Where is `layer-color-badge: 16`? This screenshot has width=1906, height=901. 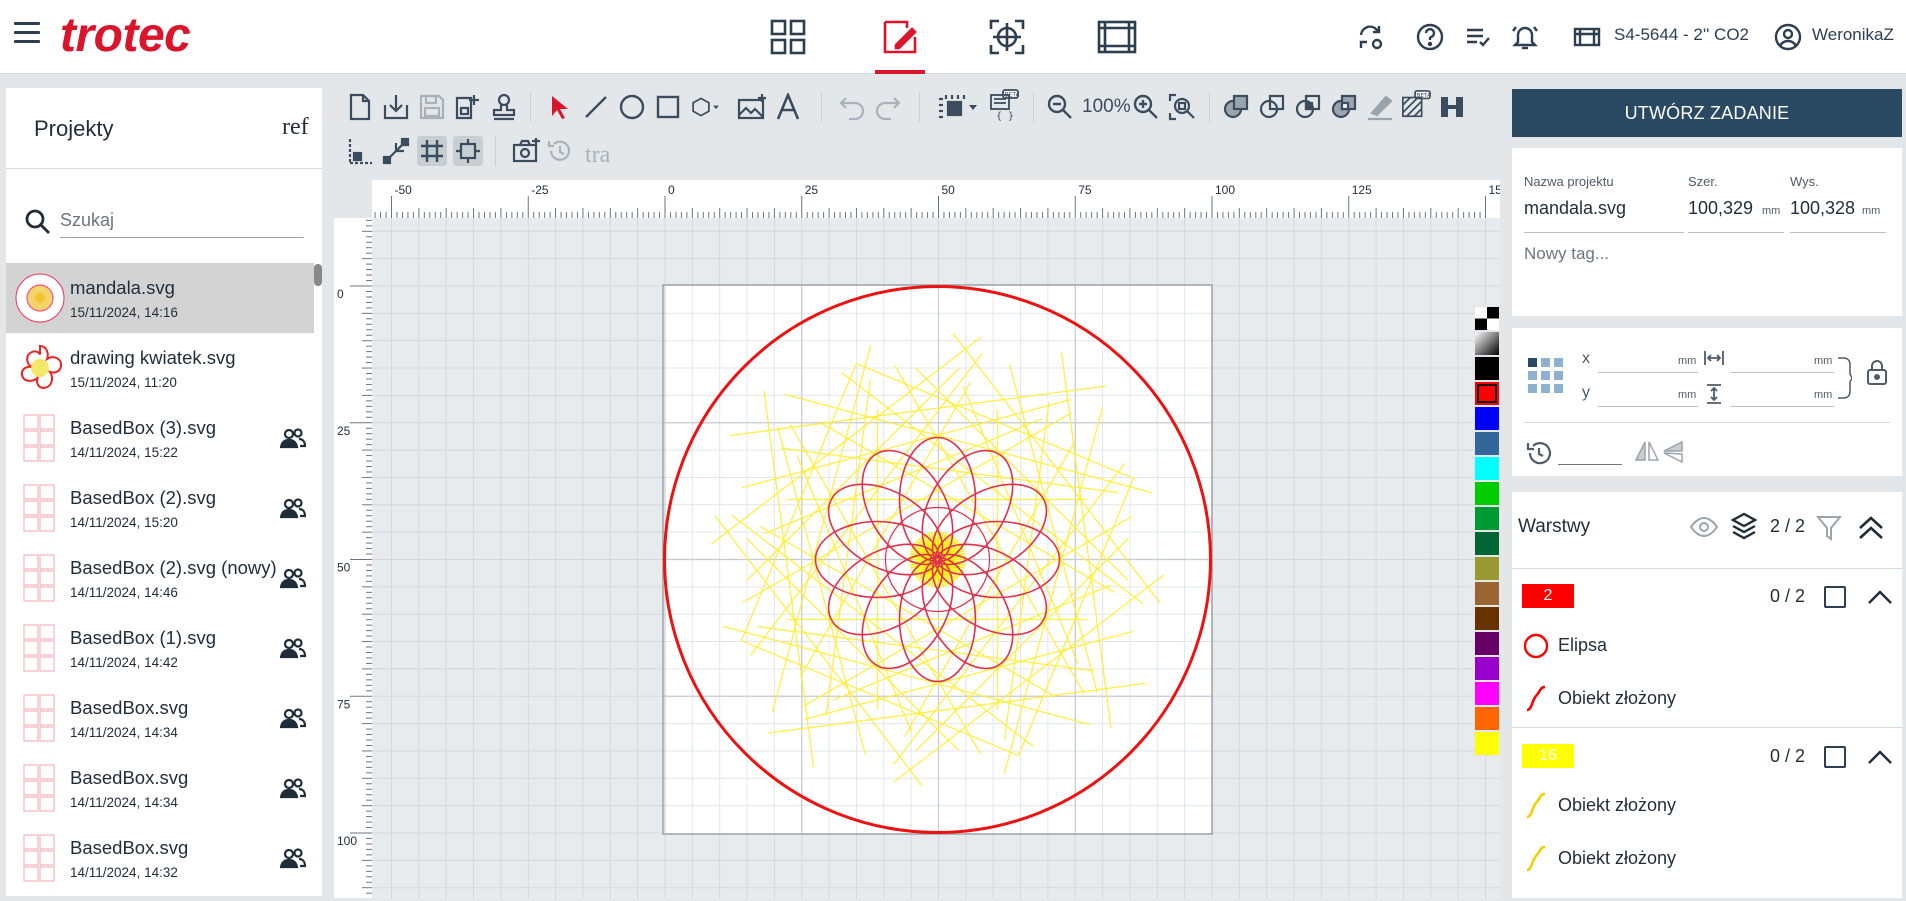 layer-color-badge: 16 is located at coordinates (1548, 756).